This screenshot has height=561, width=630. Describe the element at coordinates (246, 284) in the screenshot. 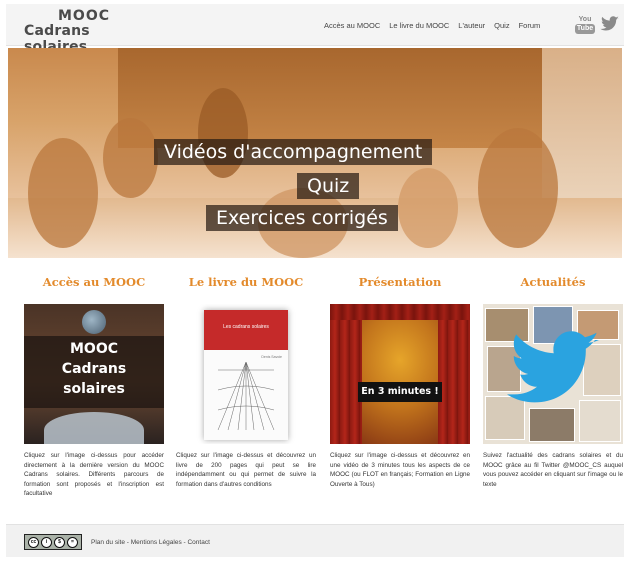

I see `card-title: Le livre du MOOC` at that location.